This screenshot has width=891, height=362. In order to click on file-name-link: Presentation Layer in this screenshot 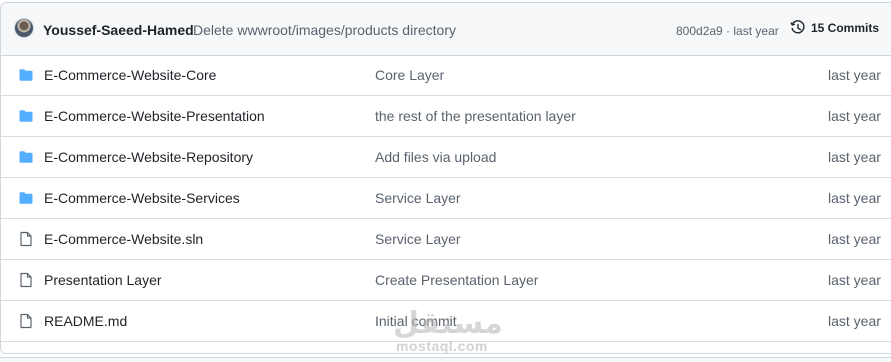, I will do `click(103, 280)`.